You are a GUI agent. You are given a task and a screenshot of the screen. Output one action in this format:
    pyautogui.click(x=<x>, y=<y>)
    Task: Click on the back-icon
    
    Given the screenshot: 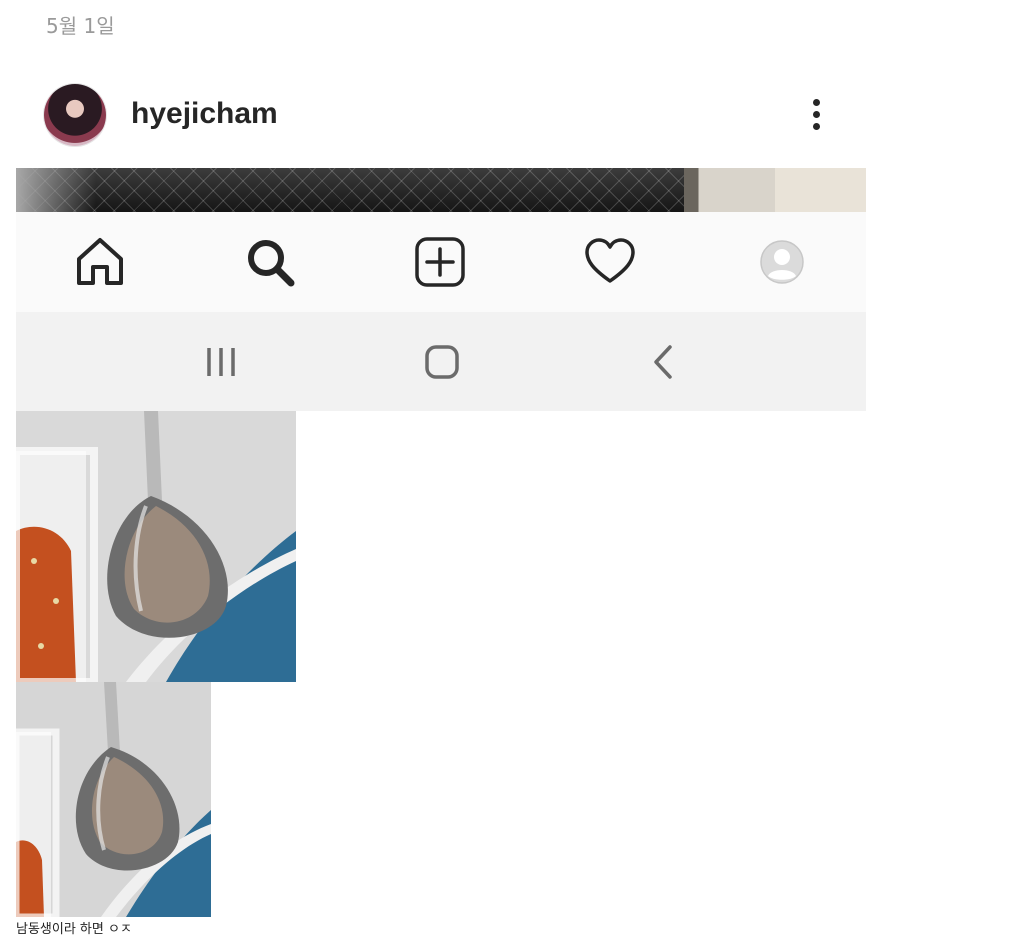 What is the action you would take?
    pyautogui.click(x=663, y=362)
    